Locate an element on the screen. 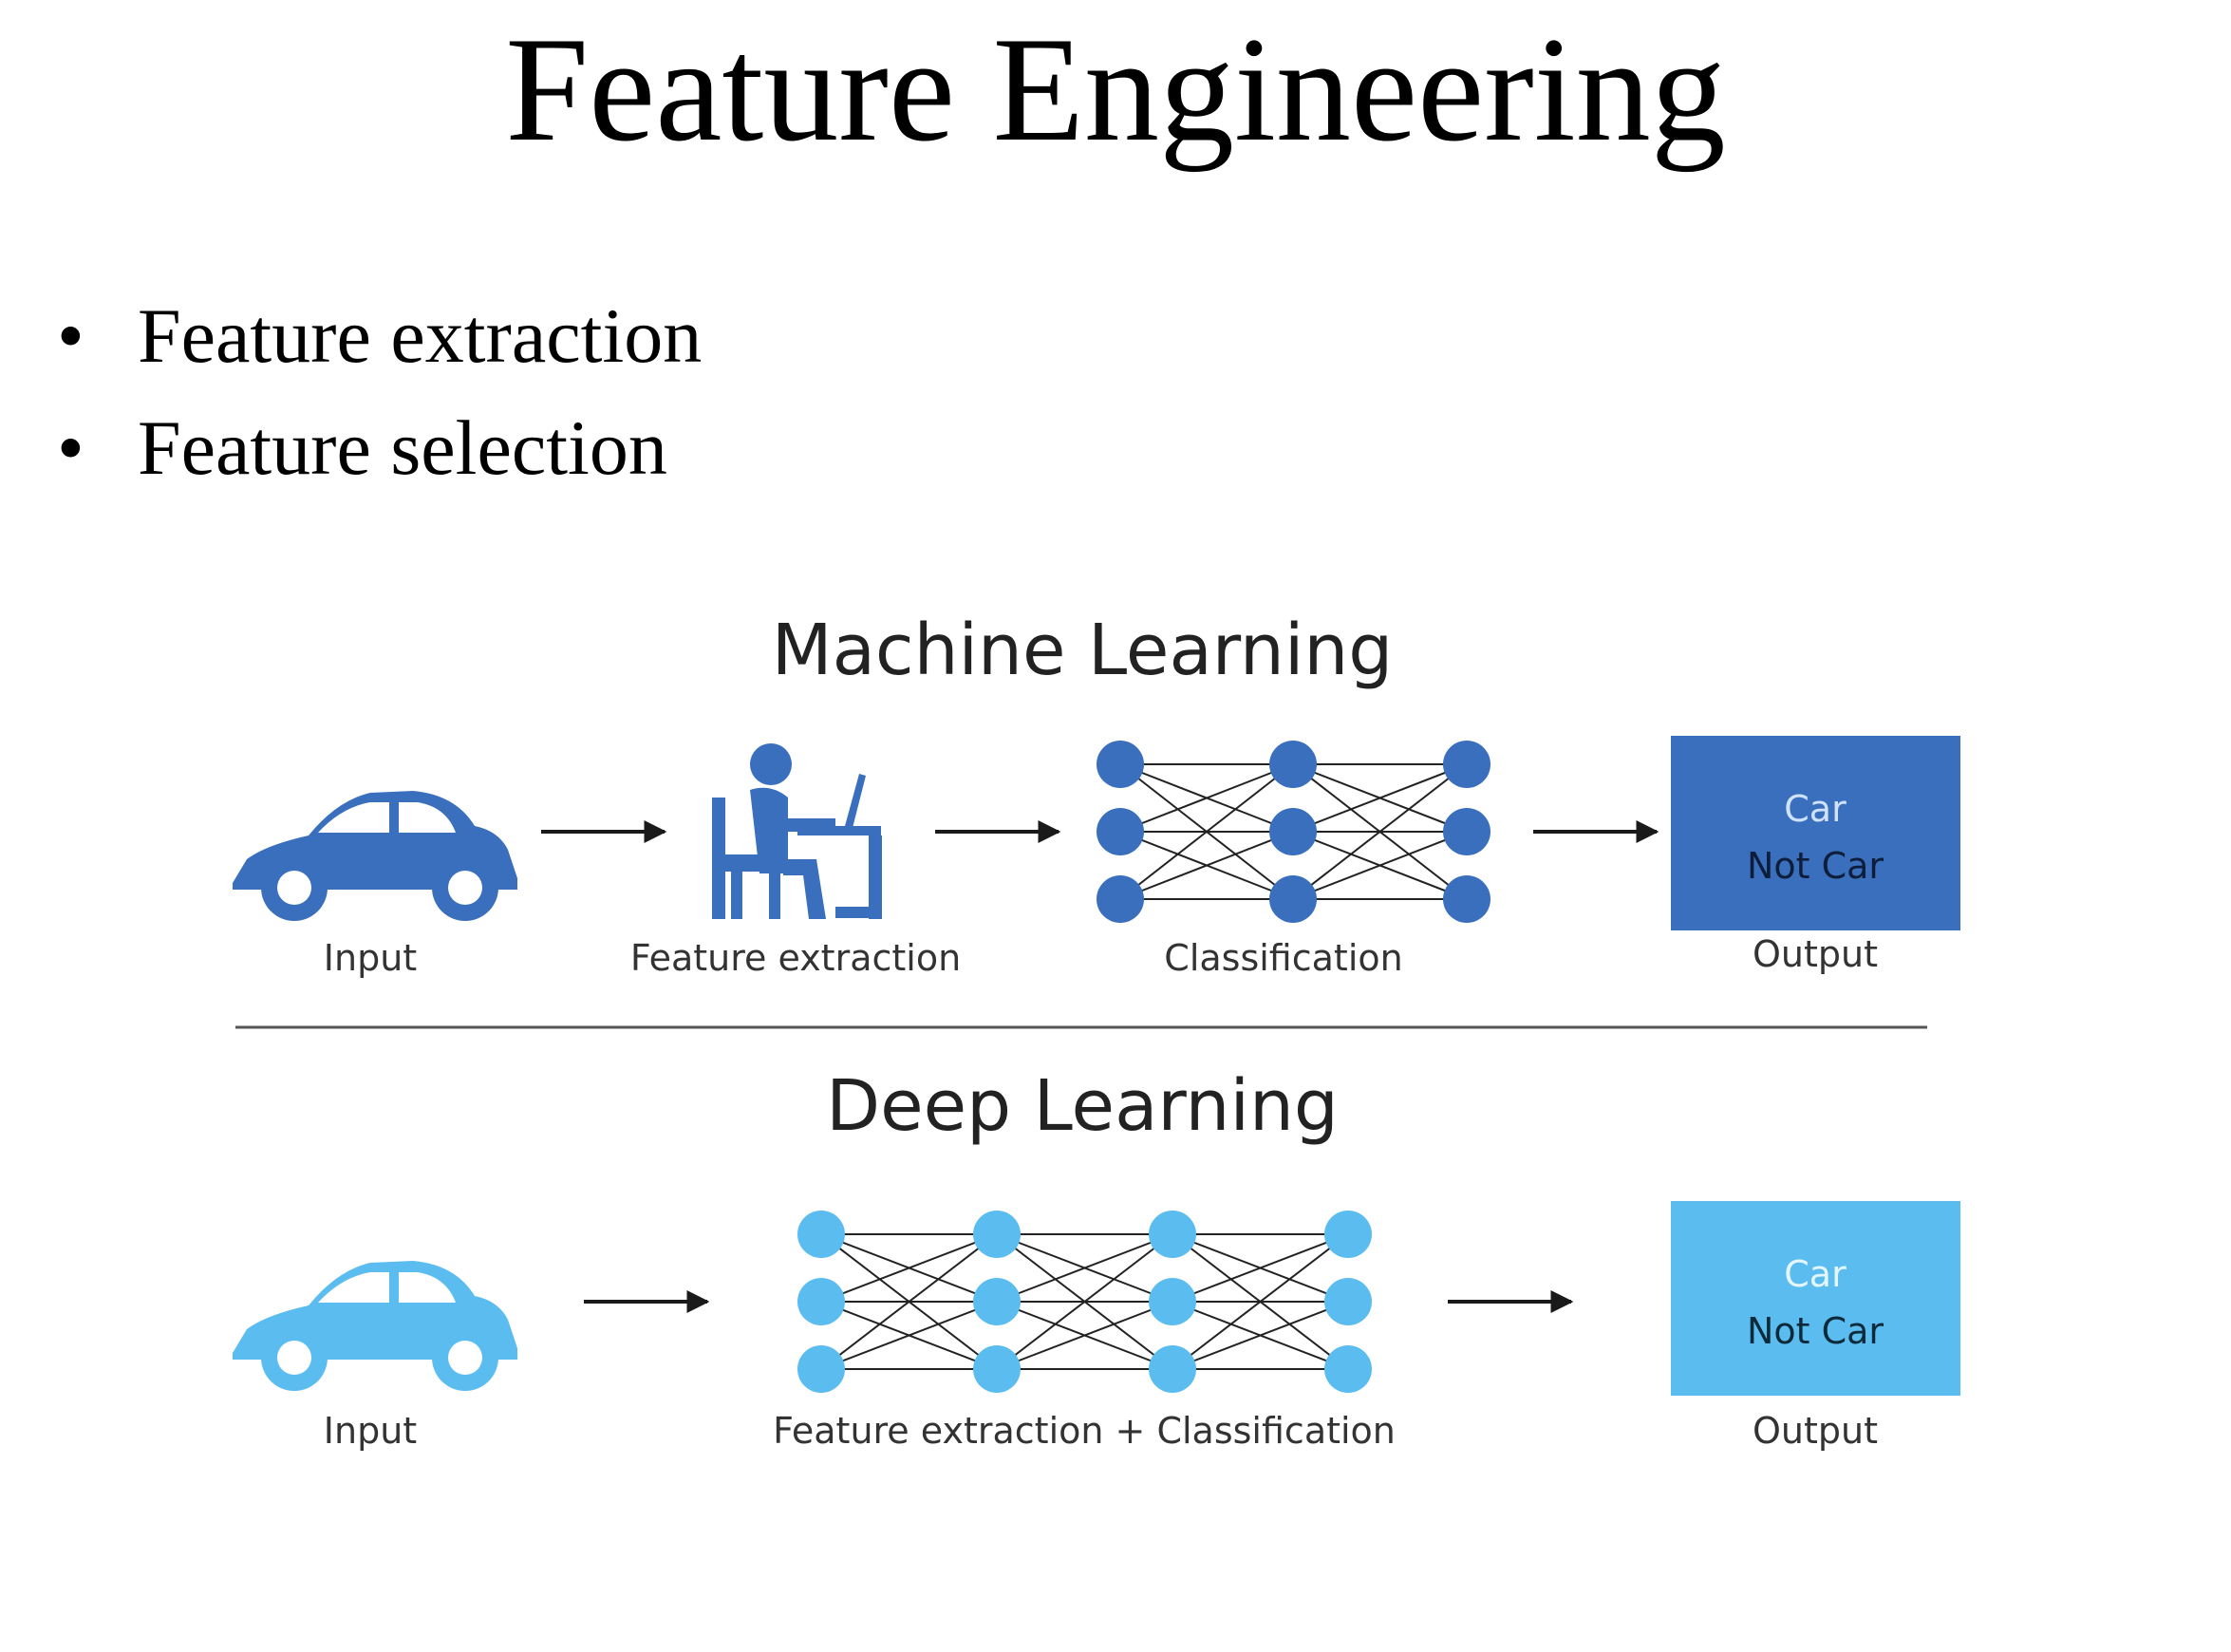  person-at-desk-icon is located at coordinates (797, 831).